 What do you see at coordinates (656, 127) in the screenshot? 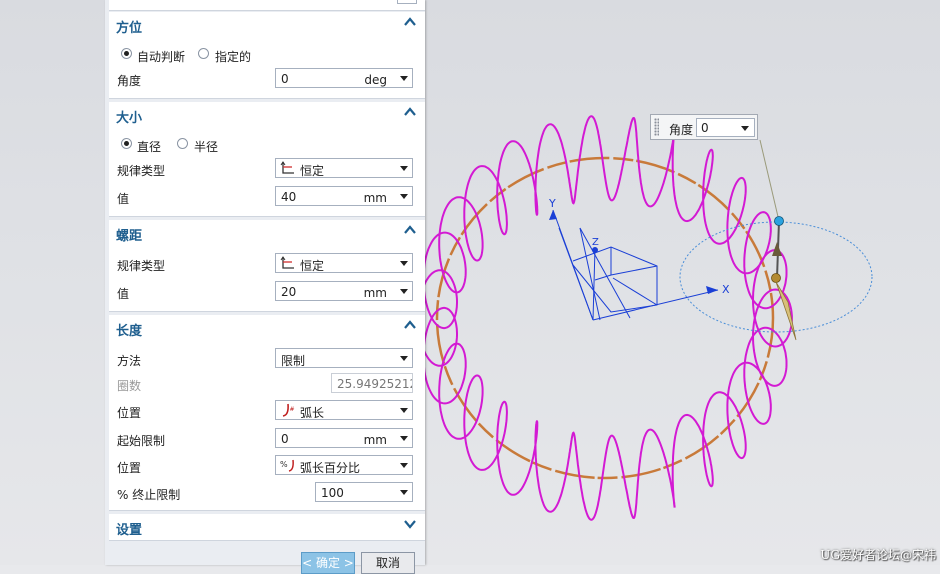
I see `grip-handle` at bounding box center [656, 127].